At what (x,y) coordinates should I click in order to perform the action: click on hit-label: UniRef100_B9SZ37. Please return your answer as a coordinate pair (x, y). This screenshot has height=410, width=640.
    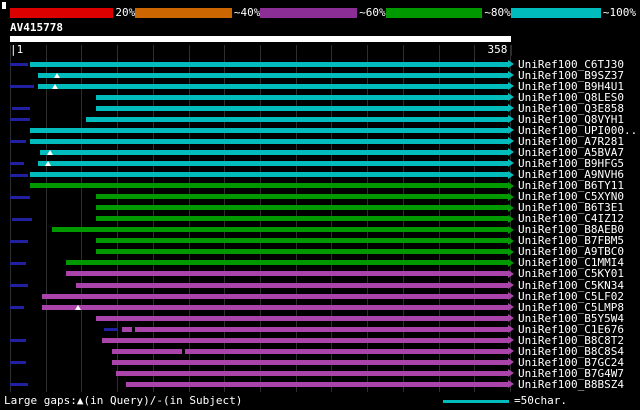
    Looking at the image, I should click on (571, 75).